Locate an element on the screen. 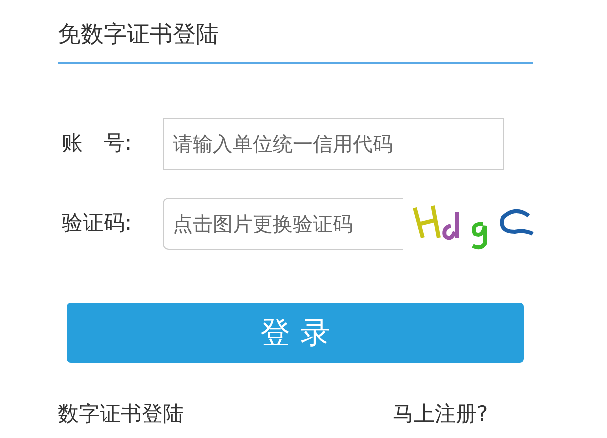 Image resolution: width=607 pixels, height=438 pixels. register-link: 马上注册? is located at coordinates (440, 414).